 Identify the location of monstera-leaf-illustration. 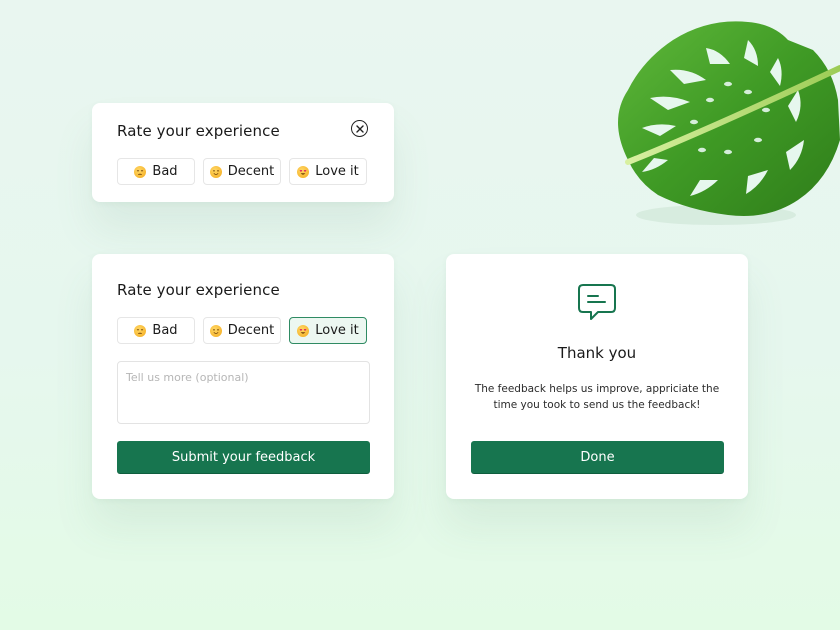
(729, 123).